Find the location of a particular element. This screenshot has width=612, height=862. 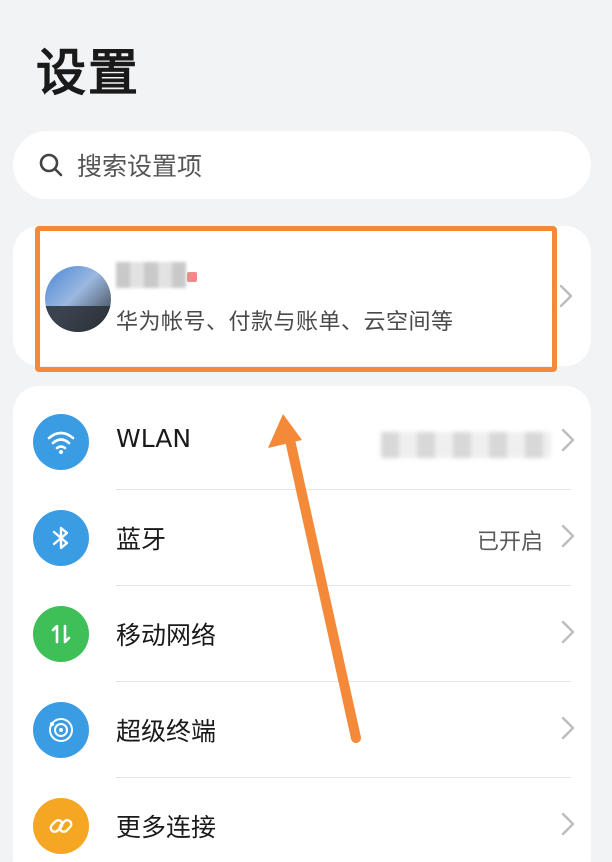

settings-row-super-device: 超级终端 is located at coordinates (302, 730).